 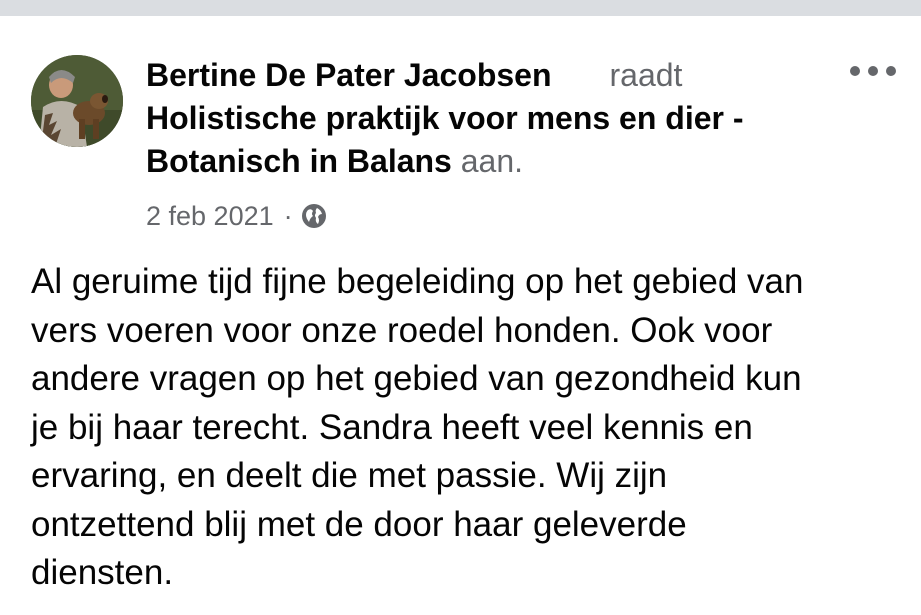 I want to click on recommend-suffix: aan., so click(x=487, y=161).